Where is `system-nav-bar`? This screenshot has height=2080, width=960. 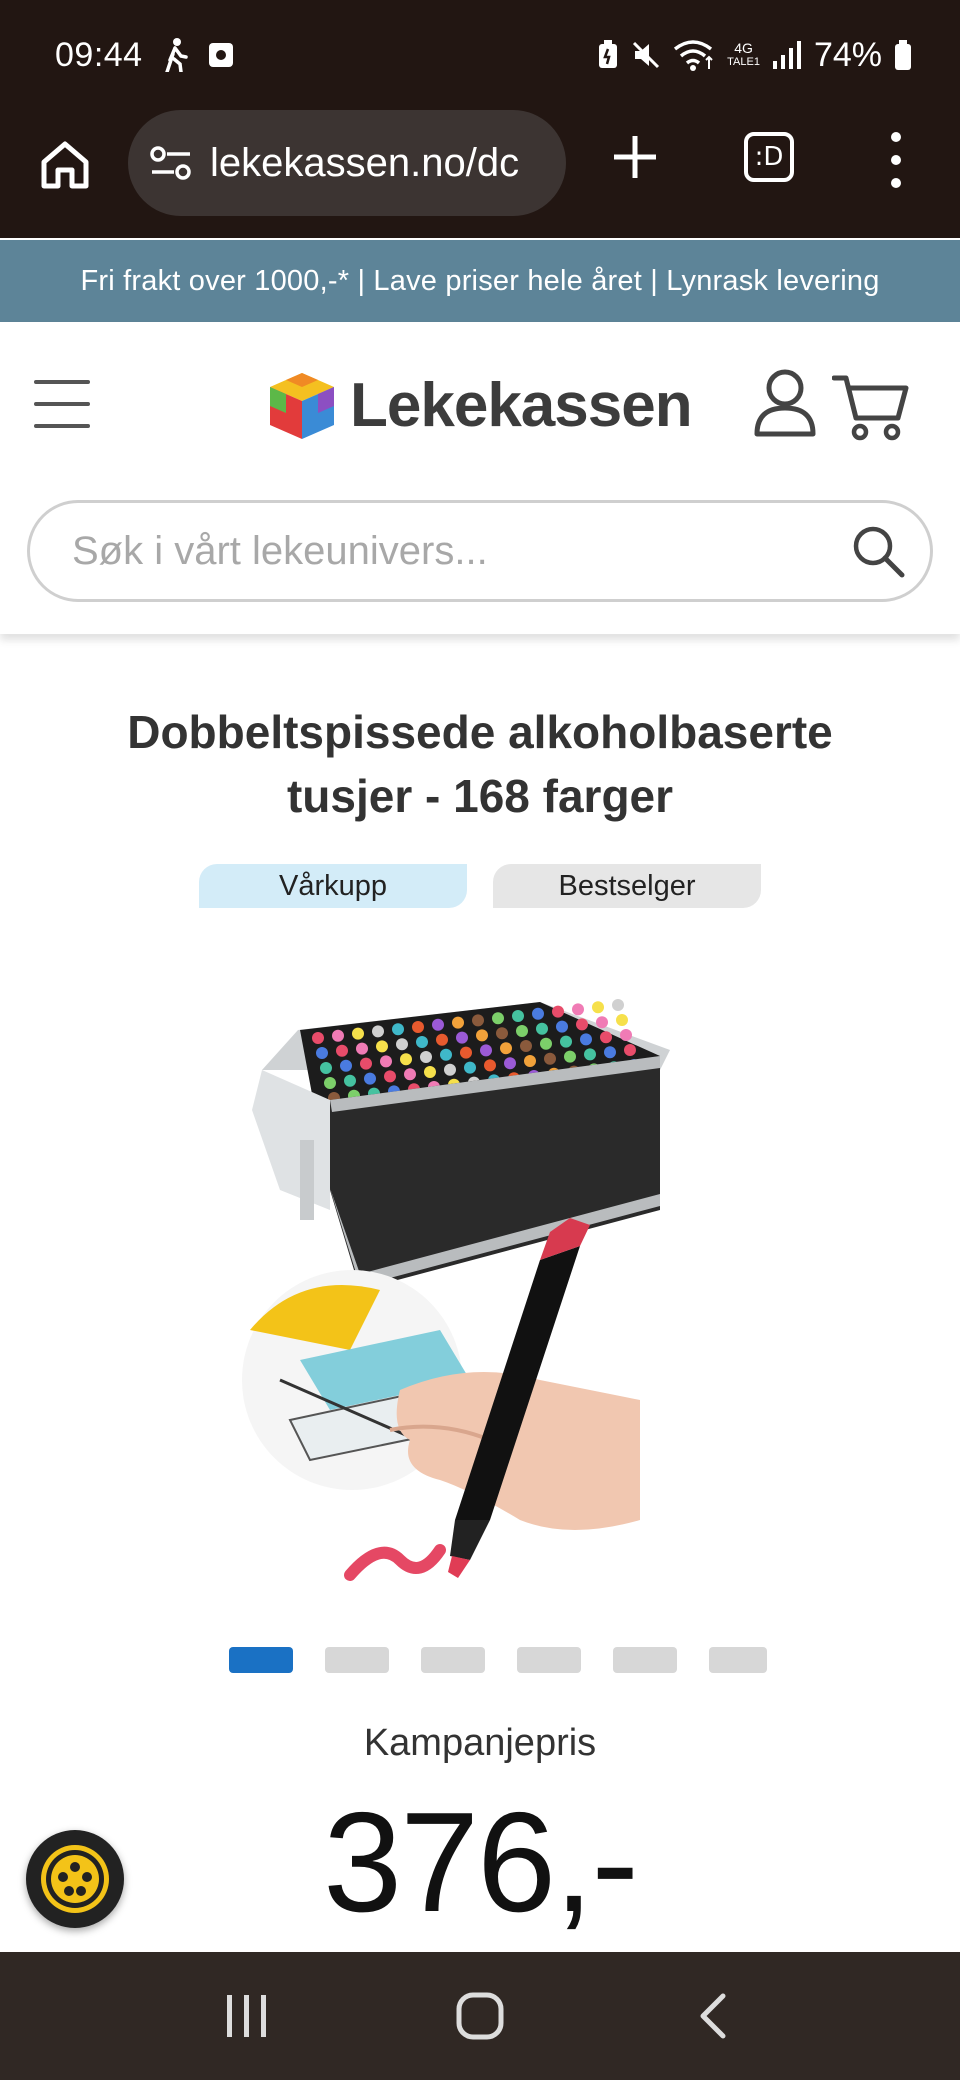
system-nav-bar is located at coordinates (480, 2016).